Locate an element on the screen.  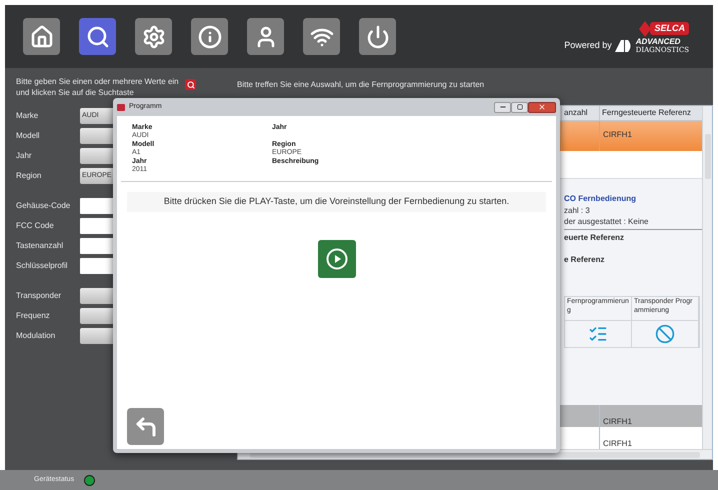
play-button is located at coordinates (337, 259).